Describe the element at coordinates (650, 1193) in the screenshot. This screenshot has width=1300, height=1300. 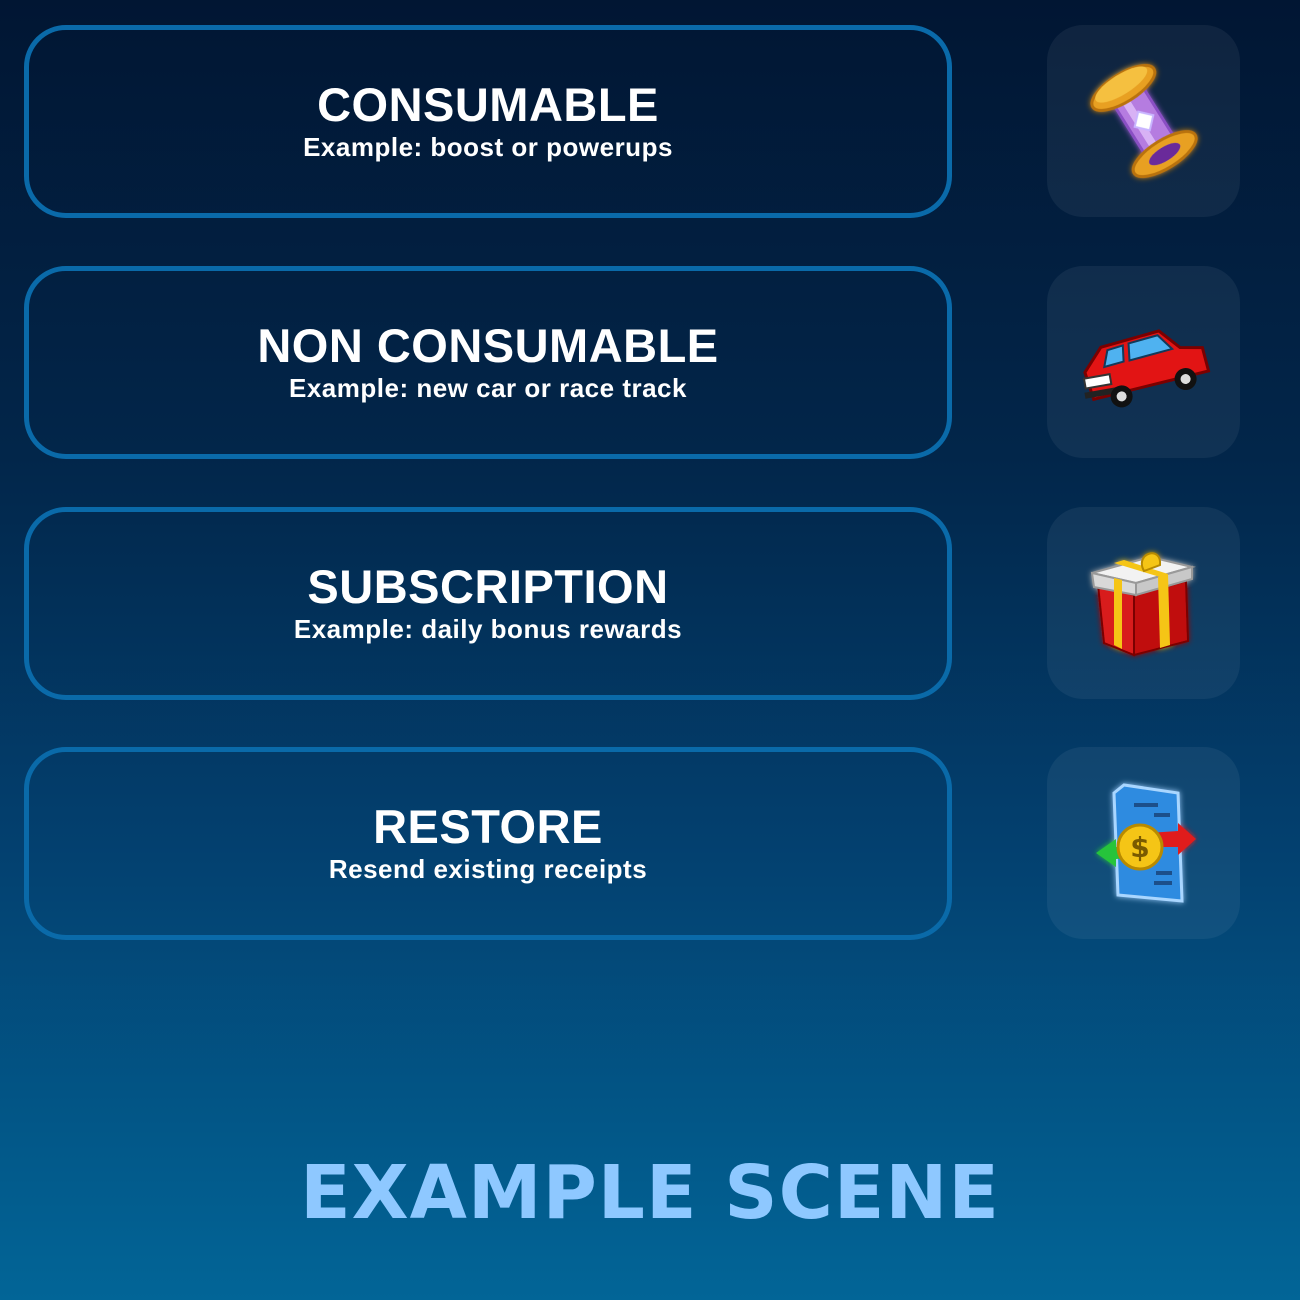
I see `scene-title: EXAMPLE SCENE` at that location.